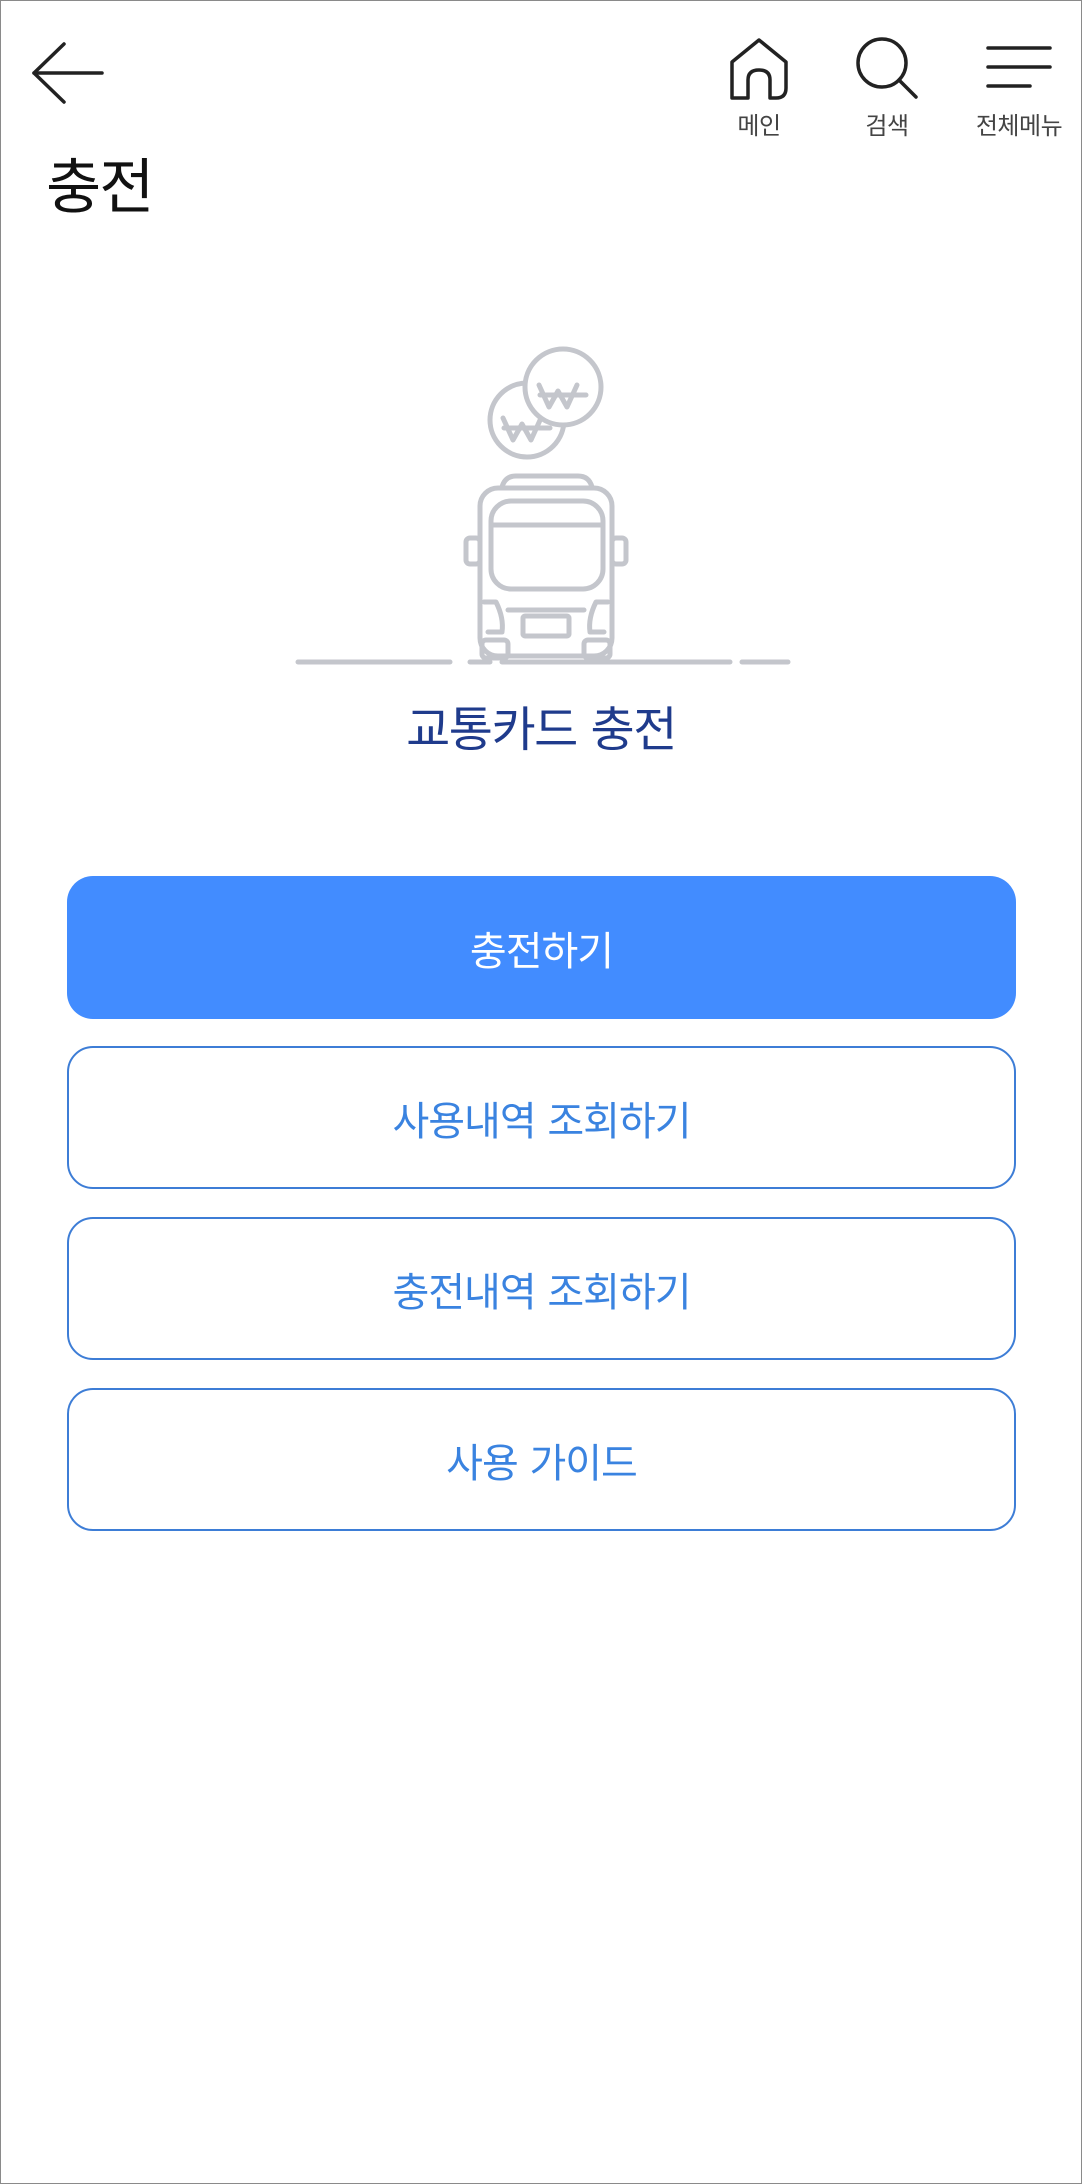  What do you see at coordinates (541, 951) in the screenshot?
I see `charge-button-label: 충전하기` at bounding box center [541, 951].